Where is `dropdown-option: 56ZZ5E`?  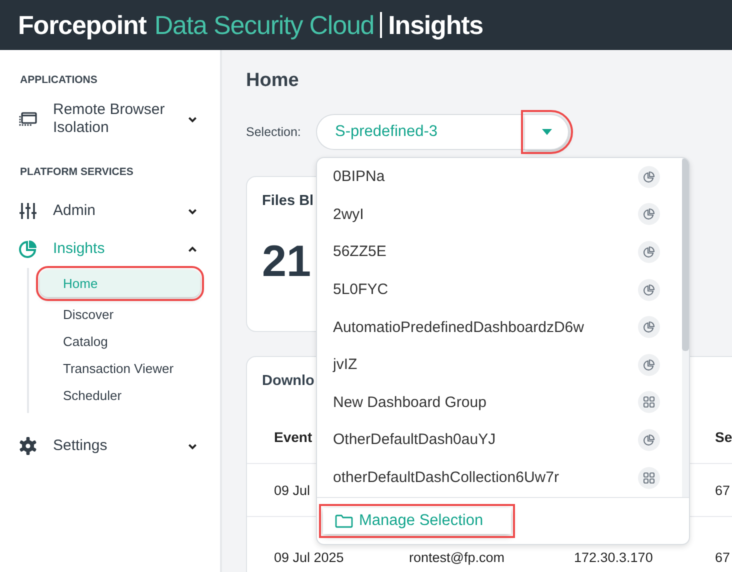 dropdown-option: 56ZZ5E is located at coordinates (499, 252).